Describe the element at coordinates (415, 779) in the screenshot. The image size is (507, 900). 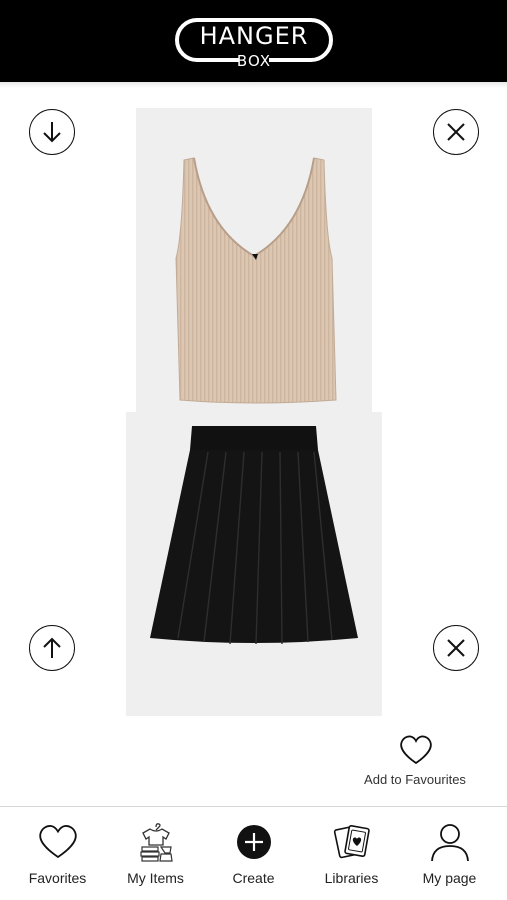
I see `add-to-favourites-label: Add to Favourites` at that location.